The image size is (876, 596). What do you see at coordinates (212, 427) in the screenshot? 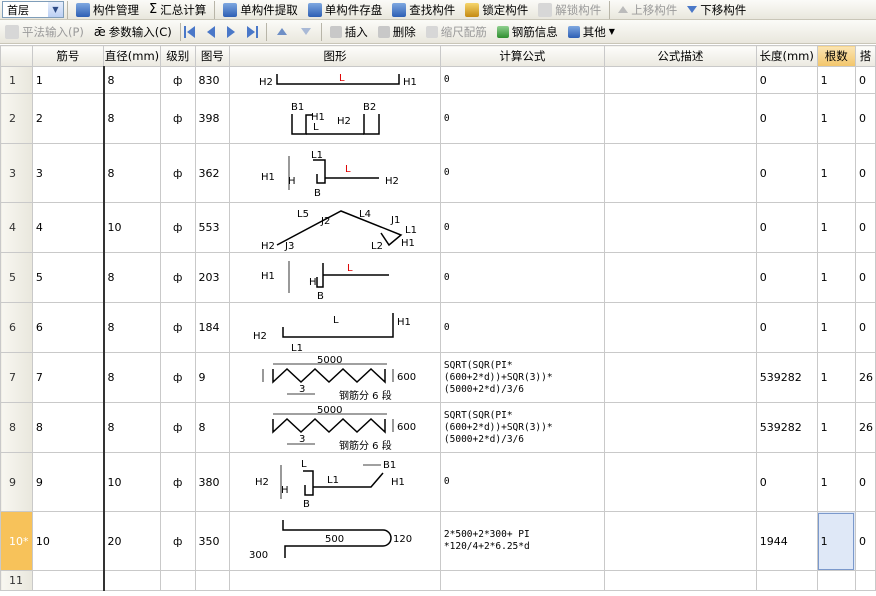
I see `cell-figure: 8` at bounding box center [212, 427].